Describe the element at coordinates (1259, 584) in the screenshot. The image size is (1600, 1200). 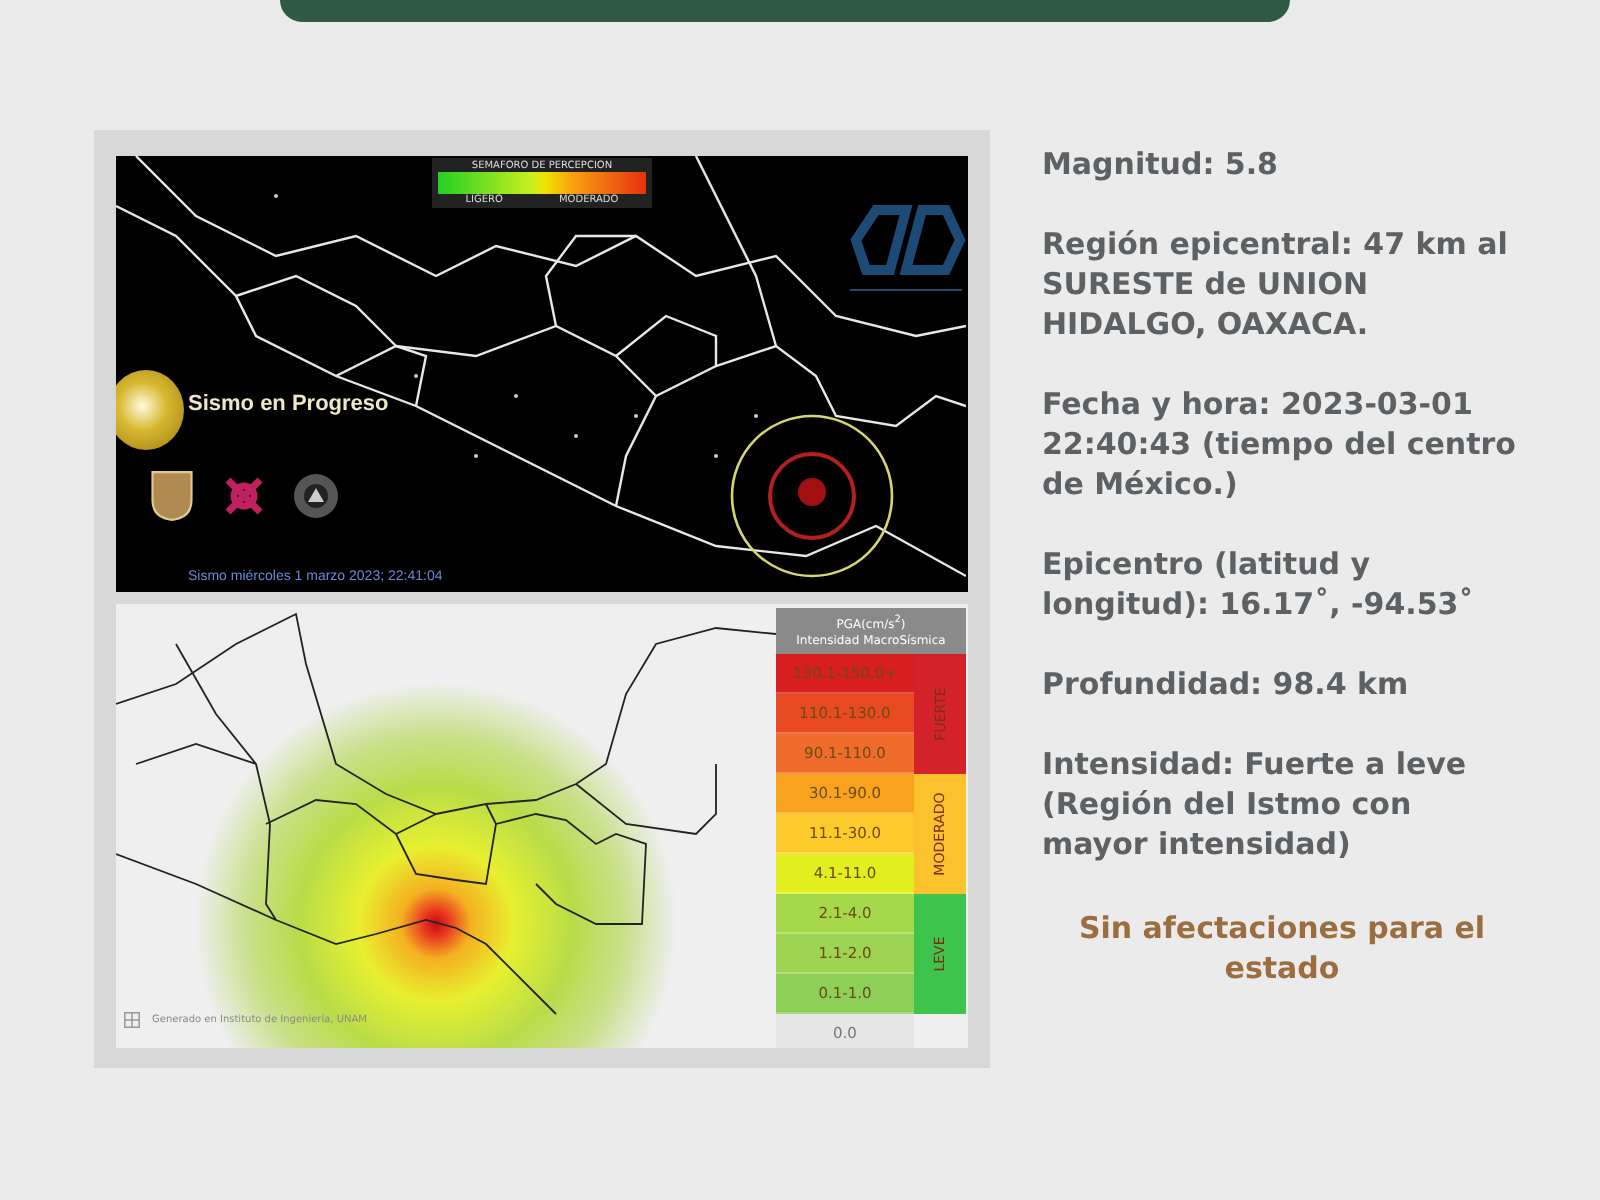
I see `detail-text: Epicentro (latitud y longitud): 16.17˚, -94.53˚` at that location.